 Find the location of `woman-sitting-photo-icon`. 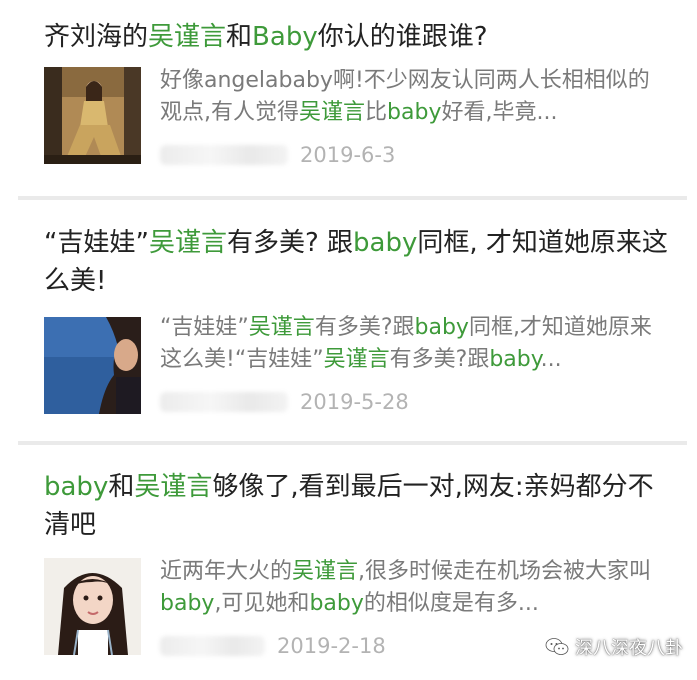

woman-sitting-photo-icon is located at coordinates (92, 115).